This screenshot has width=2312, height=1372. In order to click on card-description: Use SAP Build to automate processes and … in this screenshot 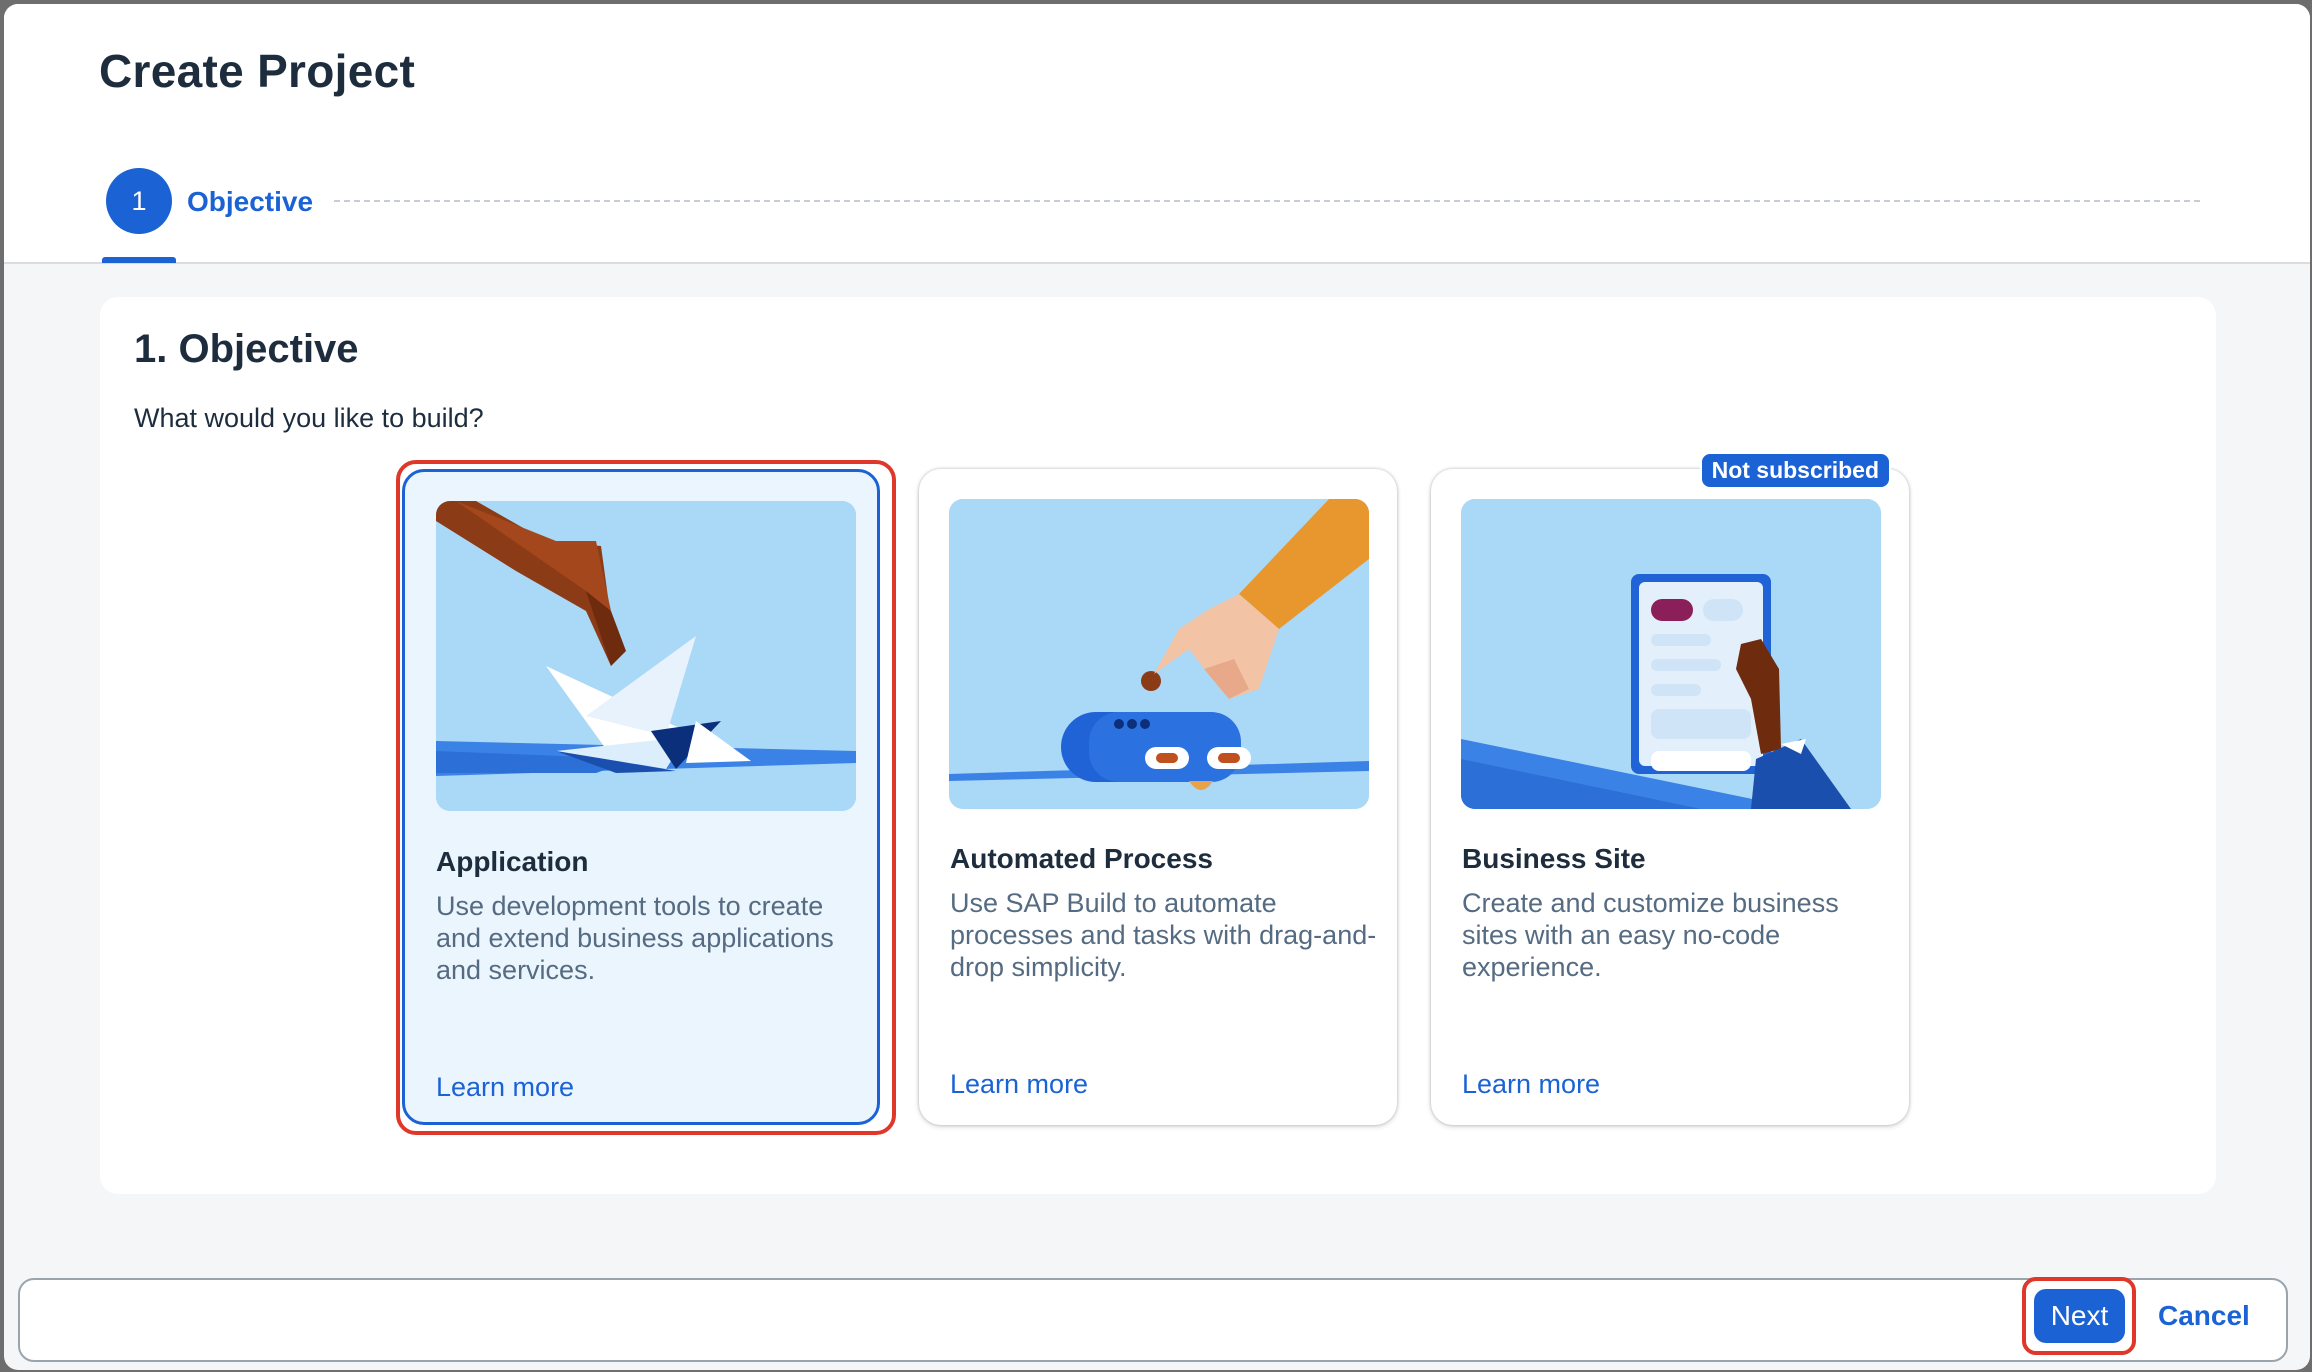, I will do `click(1163, 935)`.